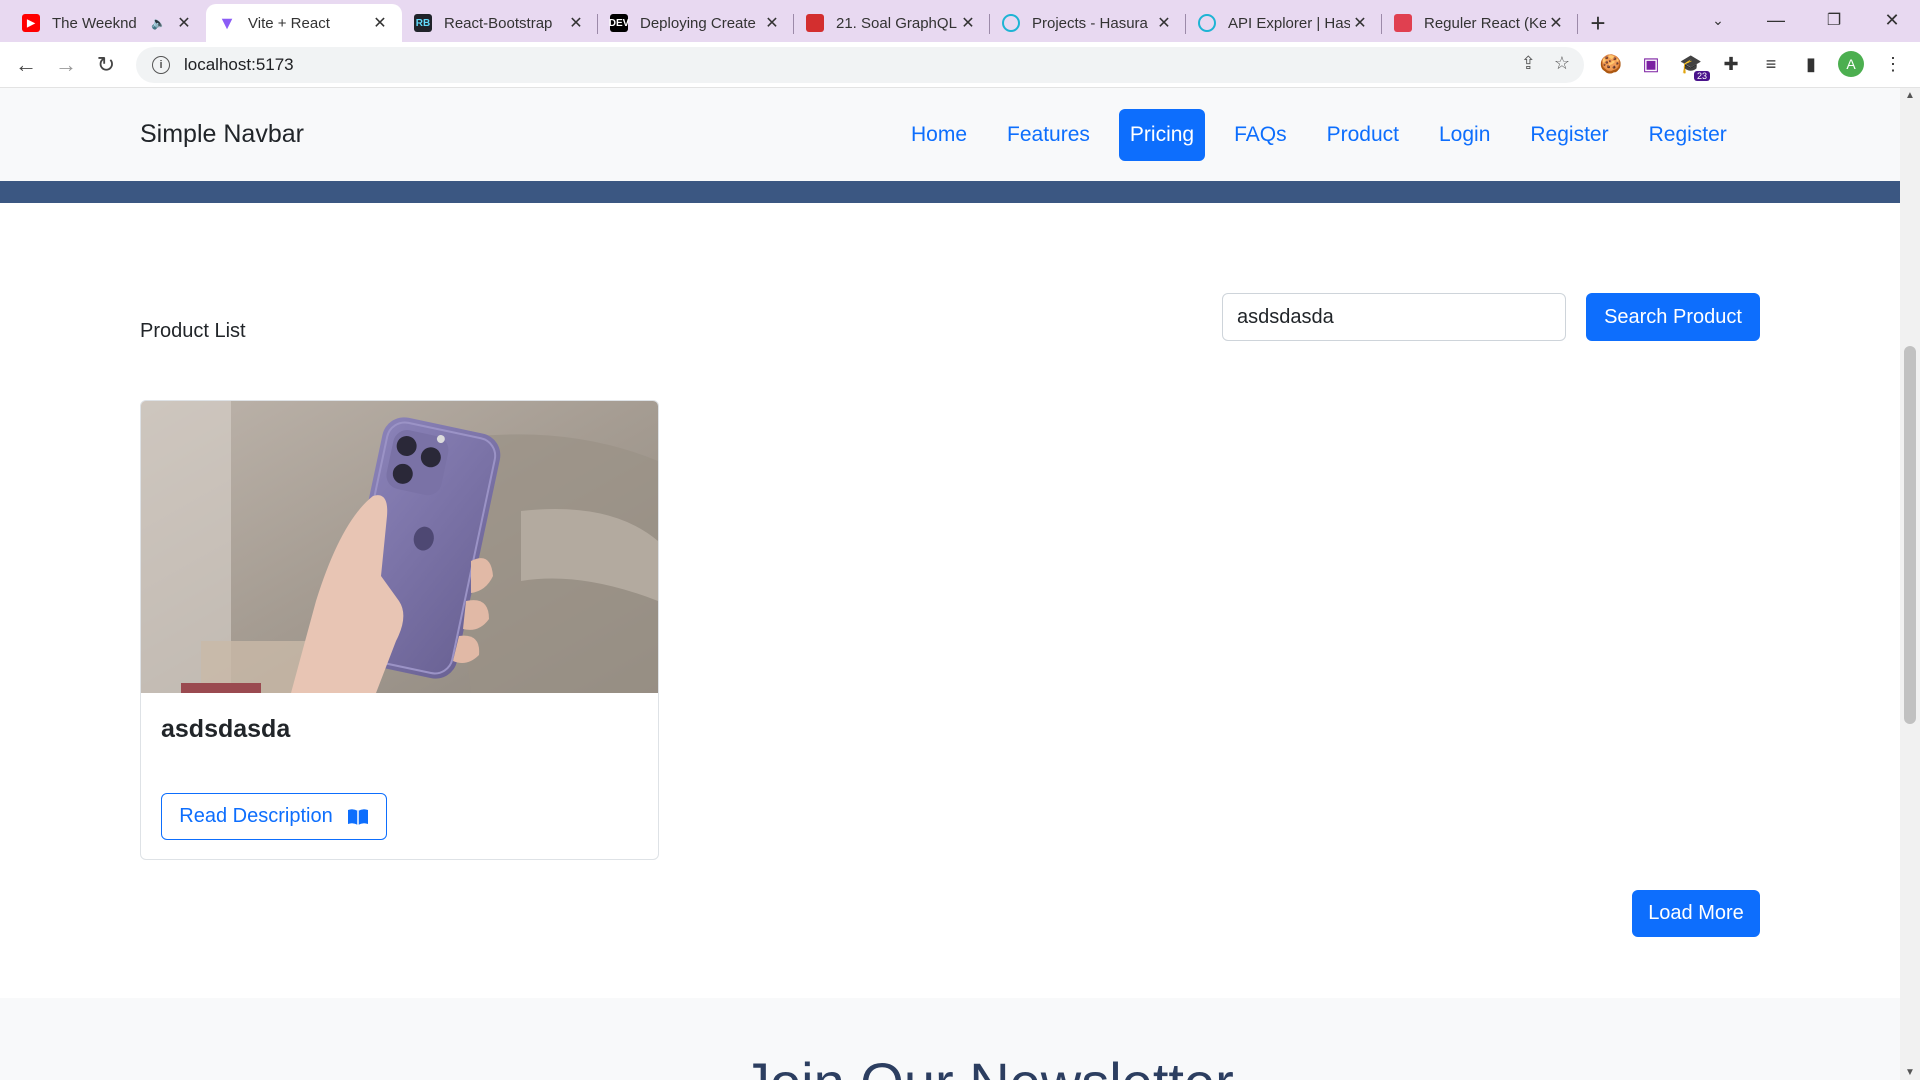  I want to click on nav-link-product: Product, so click(1363, 135).